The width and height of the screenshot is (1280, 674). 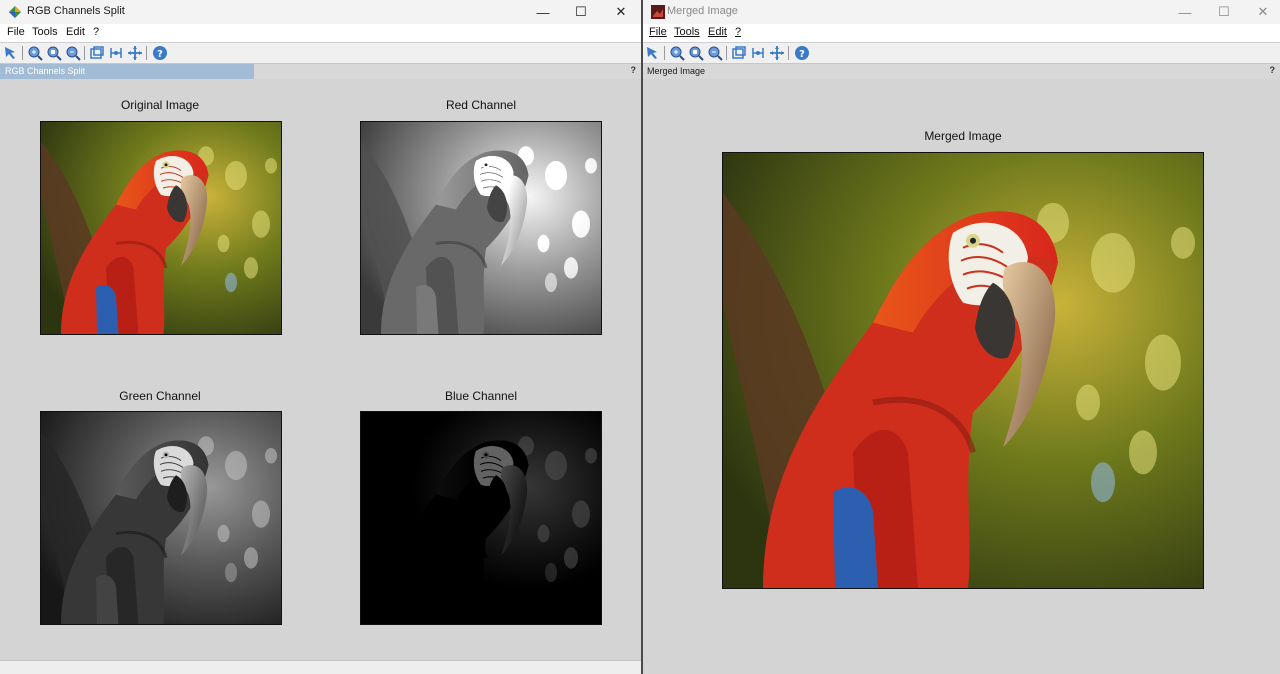 What do you see at coordinates (481, 228) in the screenshot?
I see `image-axes-red` at bounding box center [481, 228].